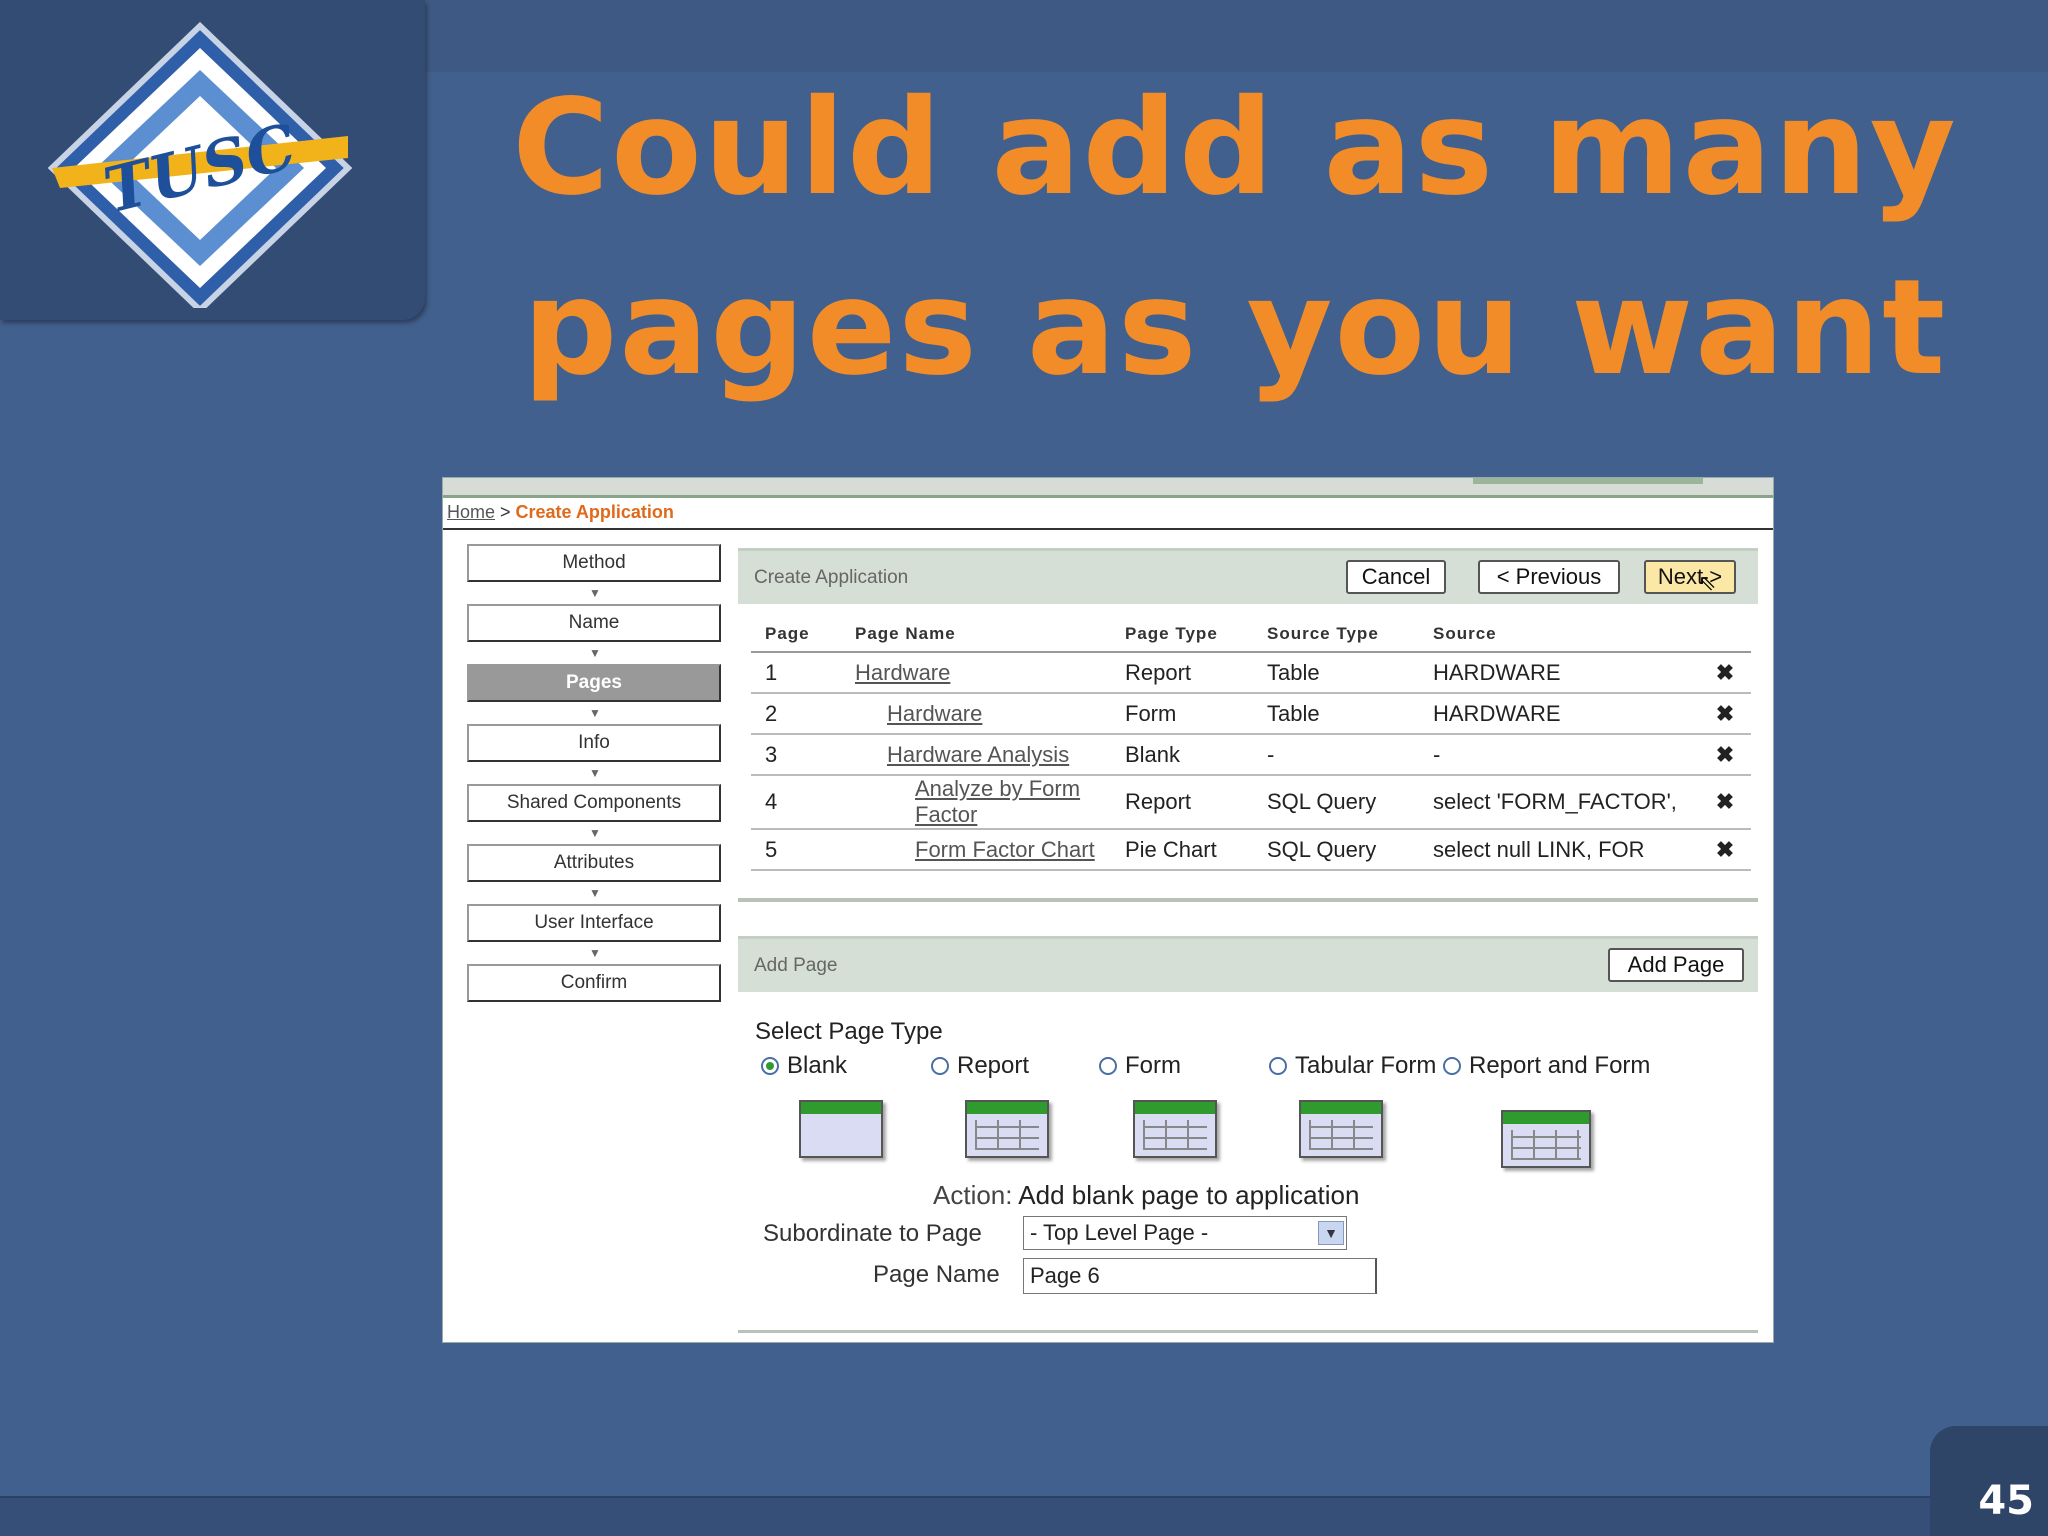 This screenshot has width=2048, height=1536. I want to click on page-number: 45, so click(2006, 1501).